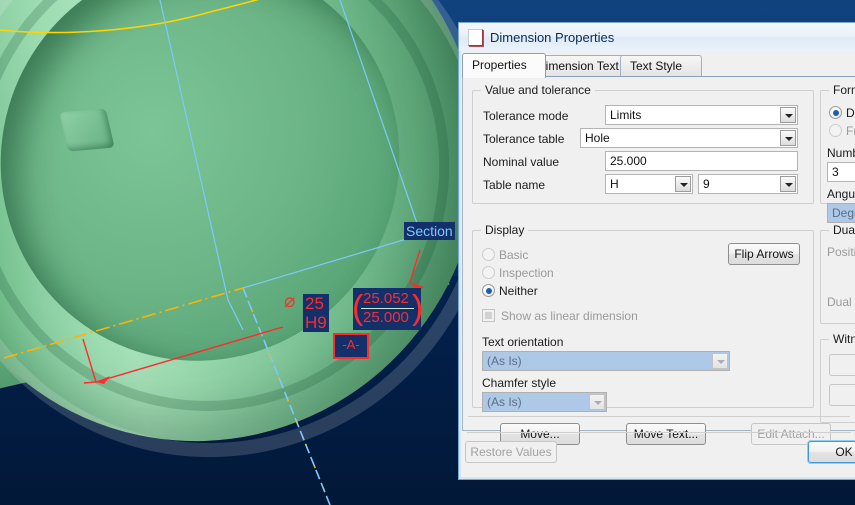 This screenshot has width=855, height=505. Describe the element at coordinates (659, 416) in the screenshot. I see `action-row-separator` at that location.